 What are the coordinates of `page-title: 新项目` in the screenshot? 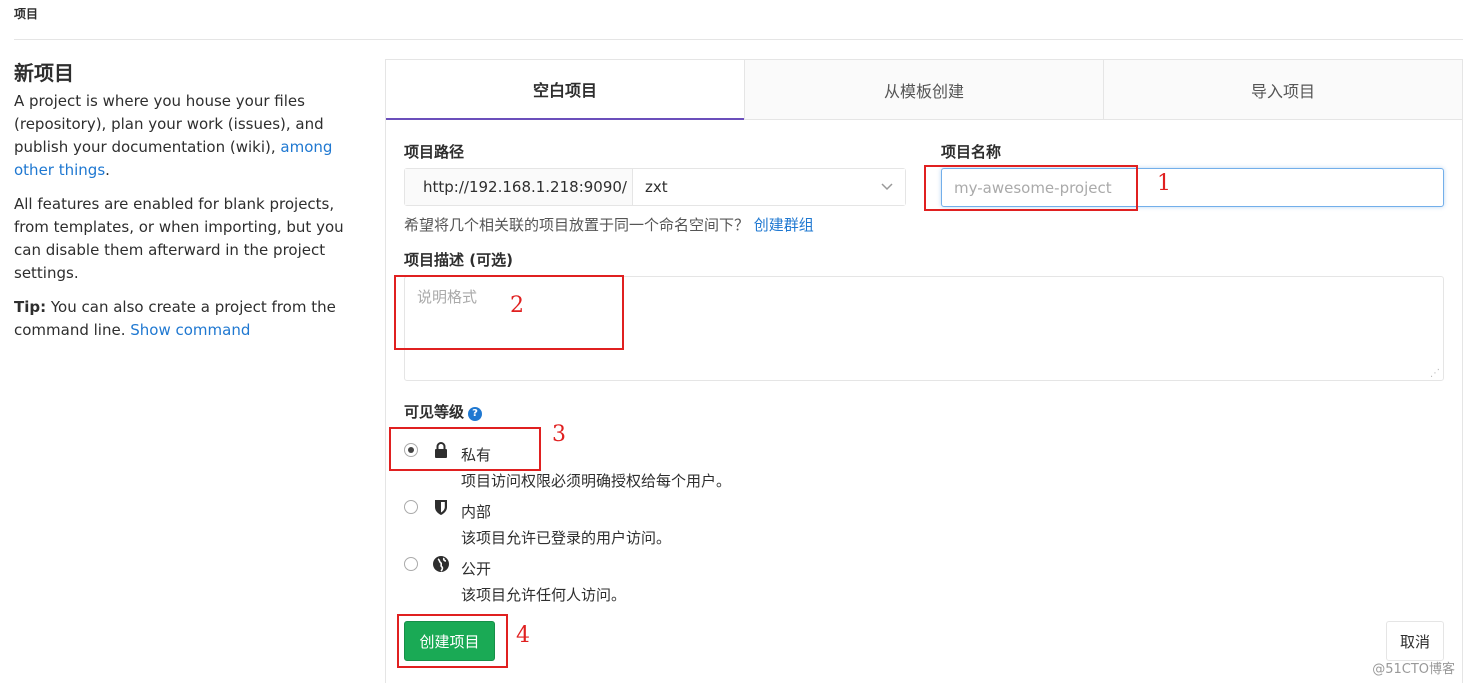 It's located at (44, 73).